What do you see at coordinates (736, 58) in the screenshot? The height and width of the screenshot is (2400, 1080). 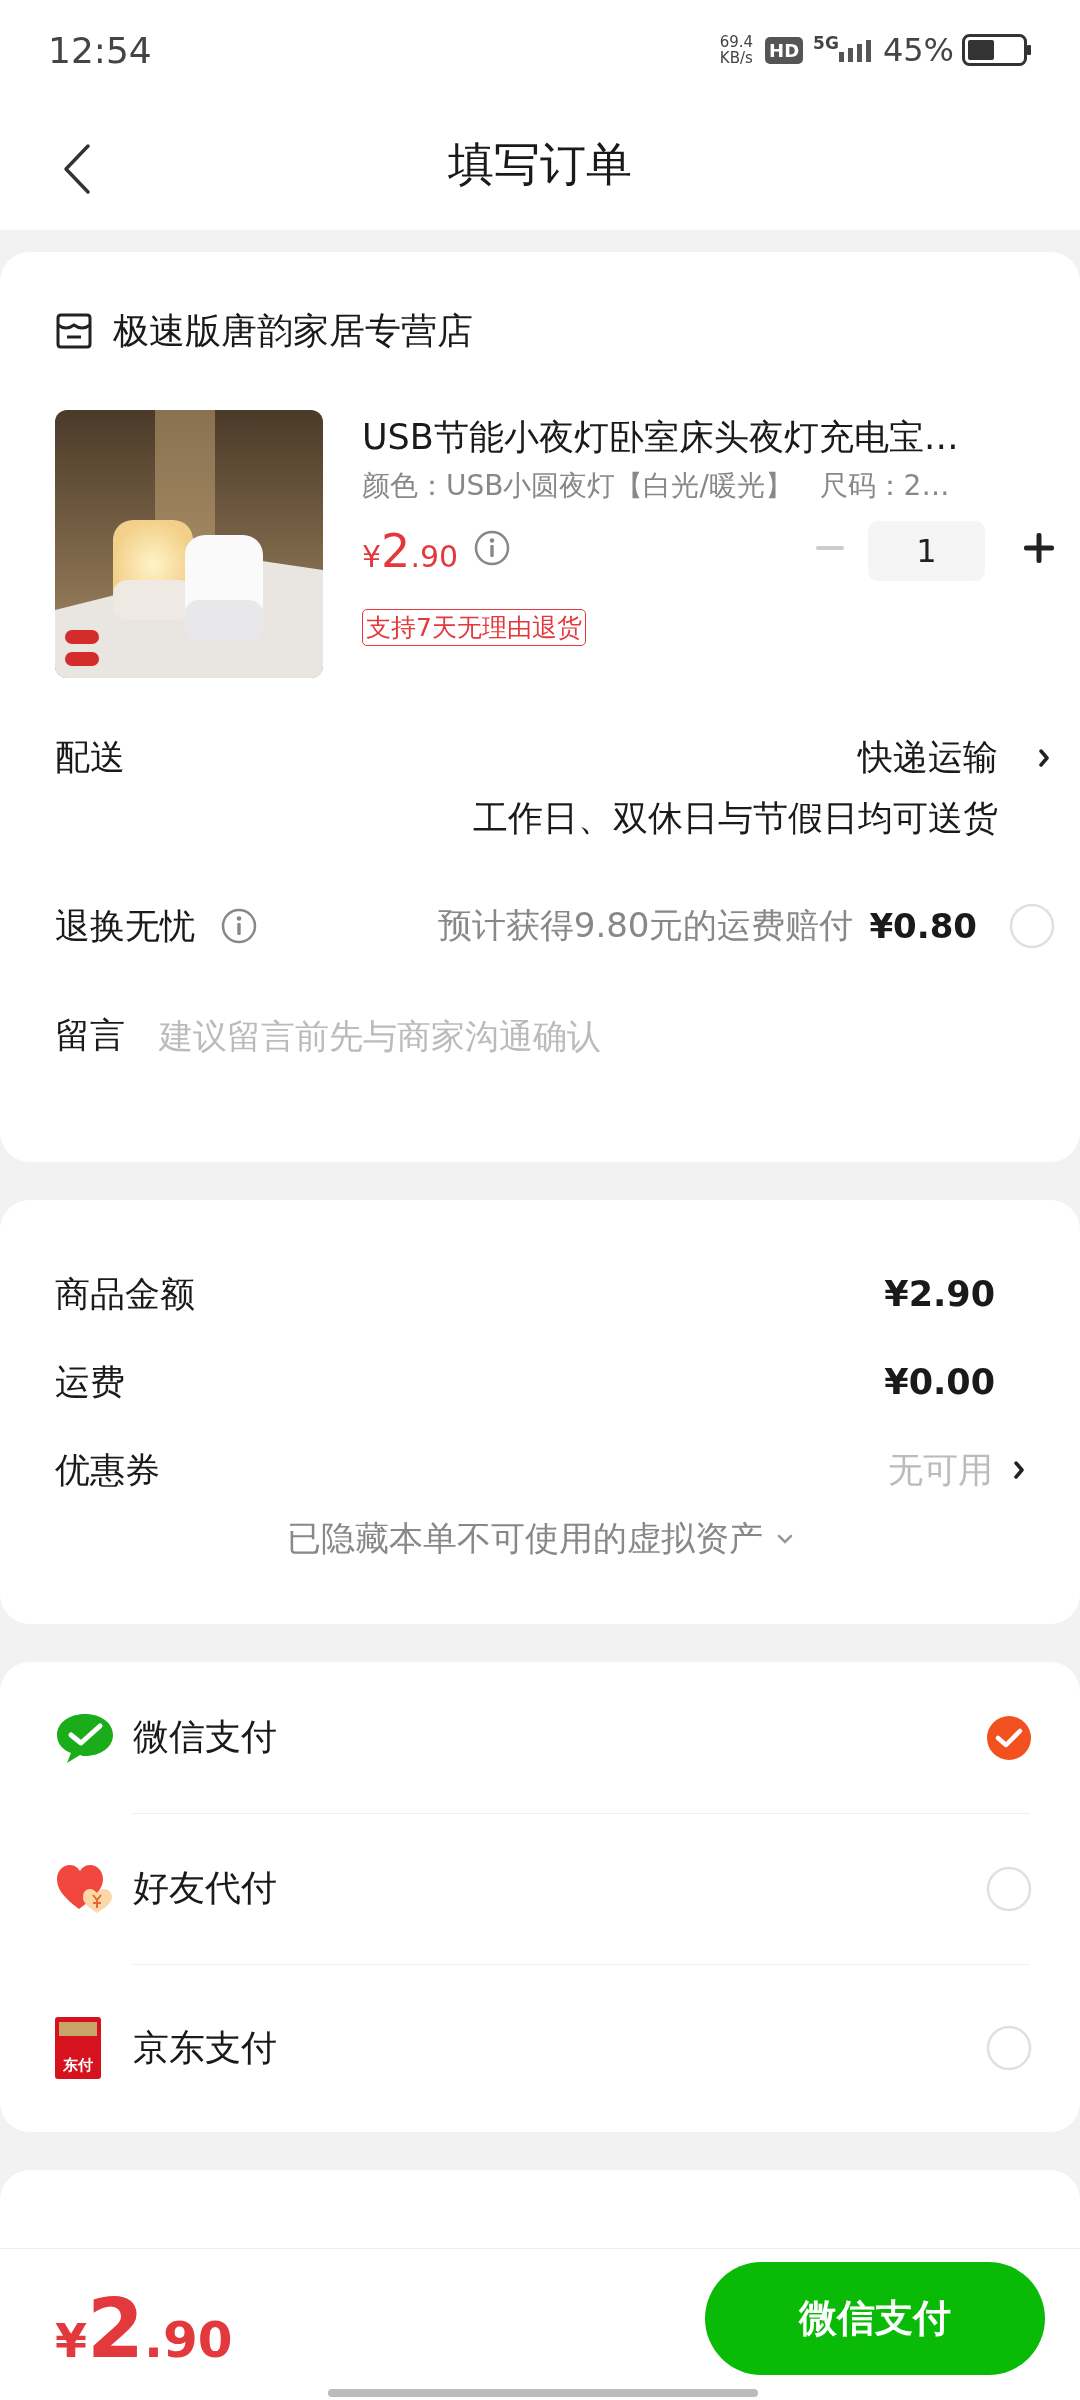 I see `speed-unit: KB/s` at bounding box center [736, 58].